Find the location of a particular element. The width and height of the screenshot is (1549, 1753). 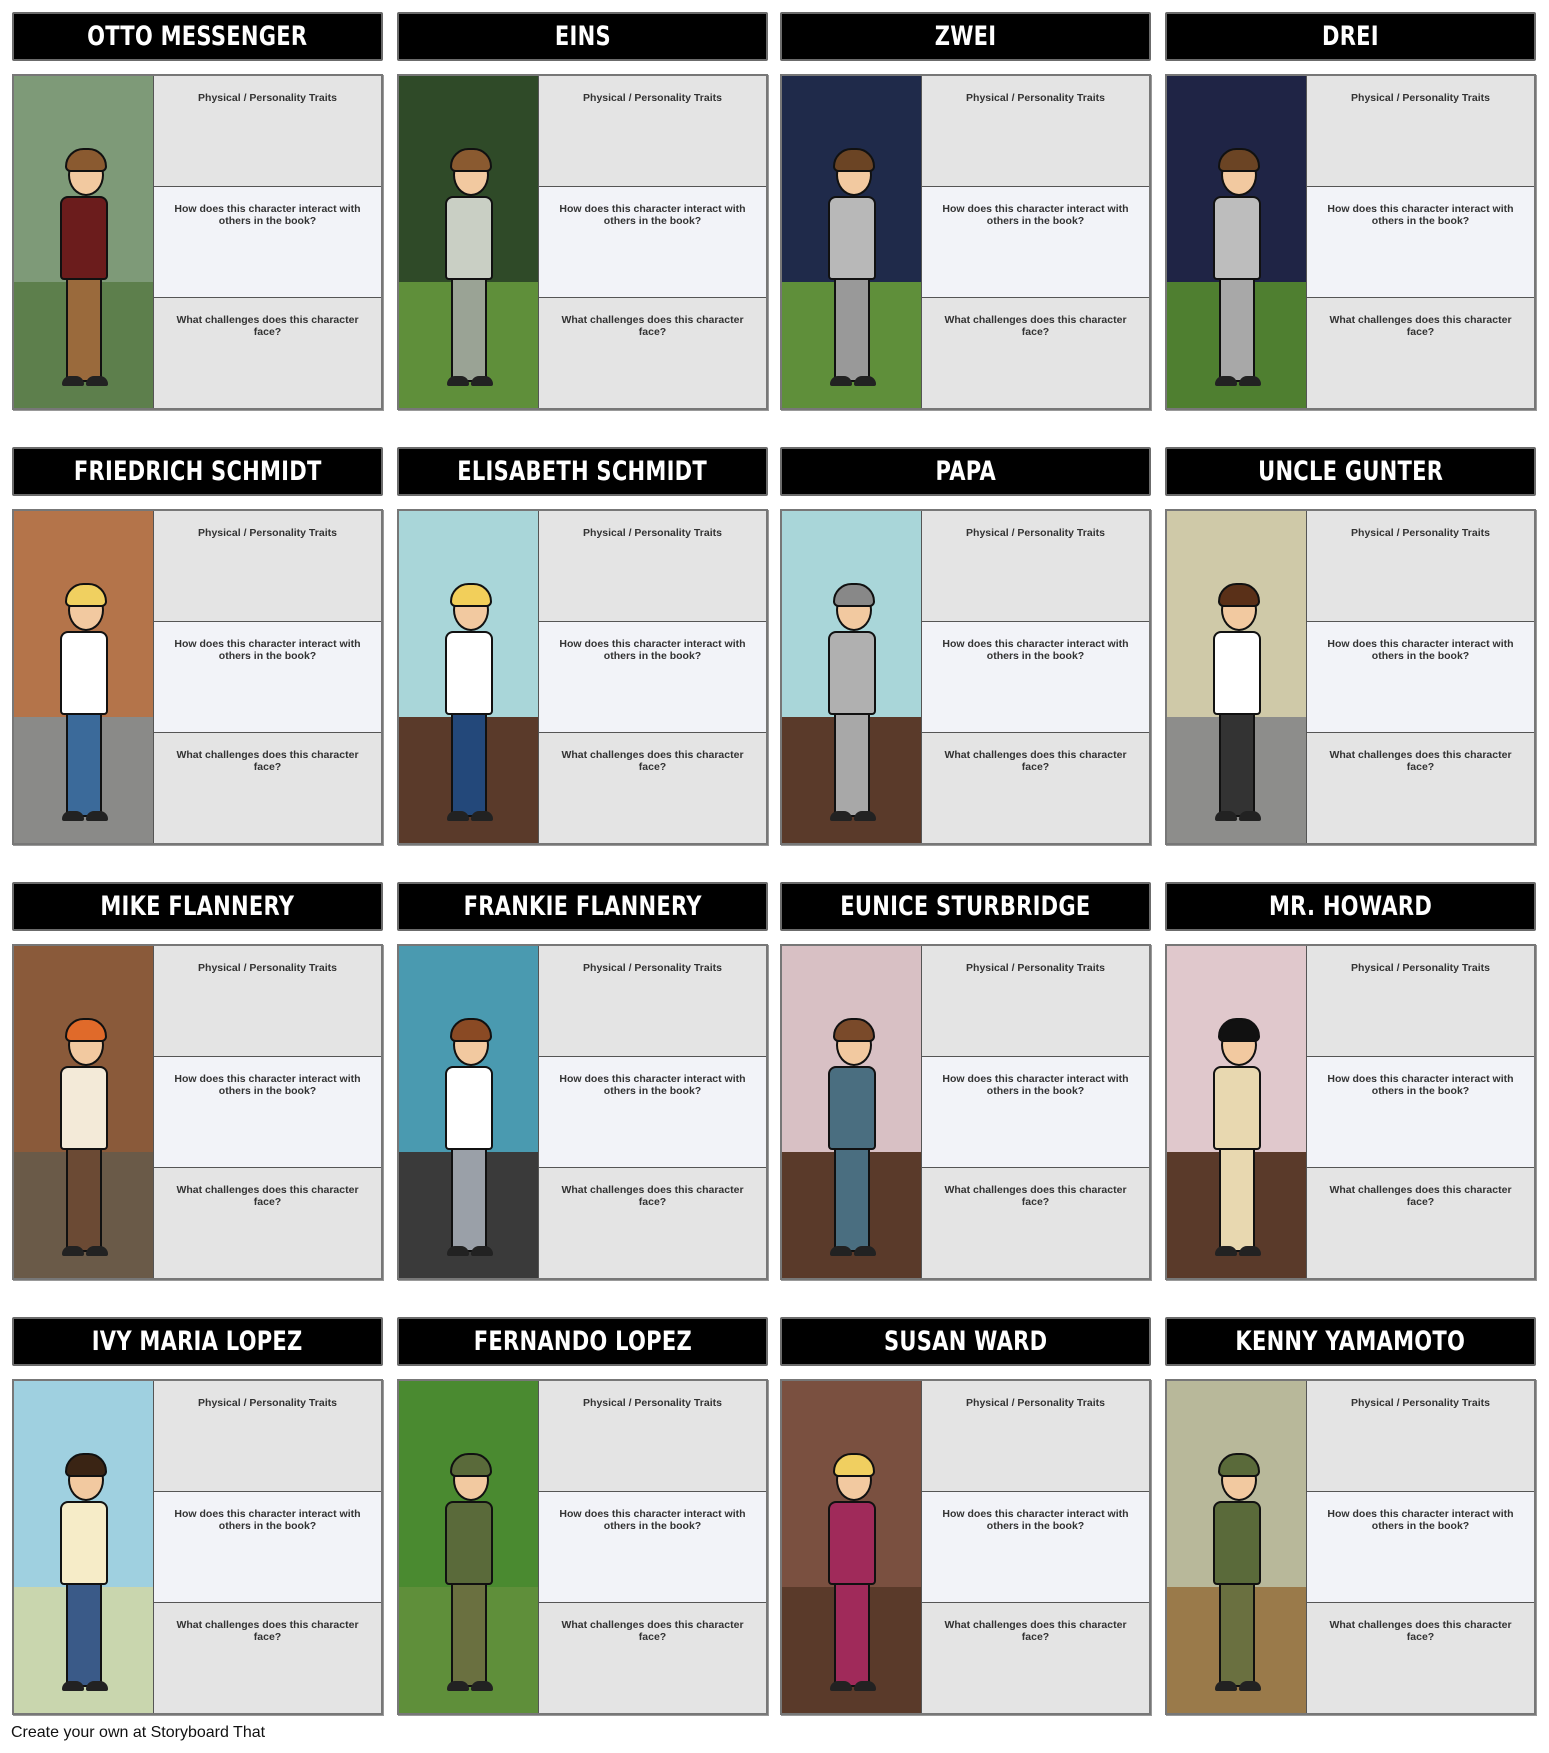

footer-credit-link: Create your own at Storyboard That is located at coordinates (138, 1733).